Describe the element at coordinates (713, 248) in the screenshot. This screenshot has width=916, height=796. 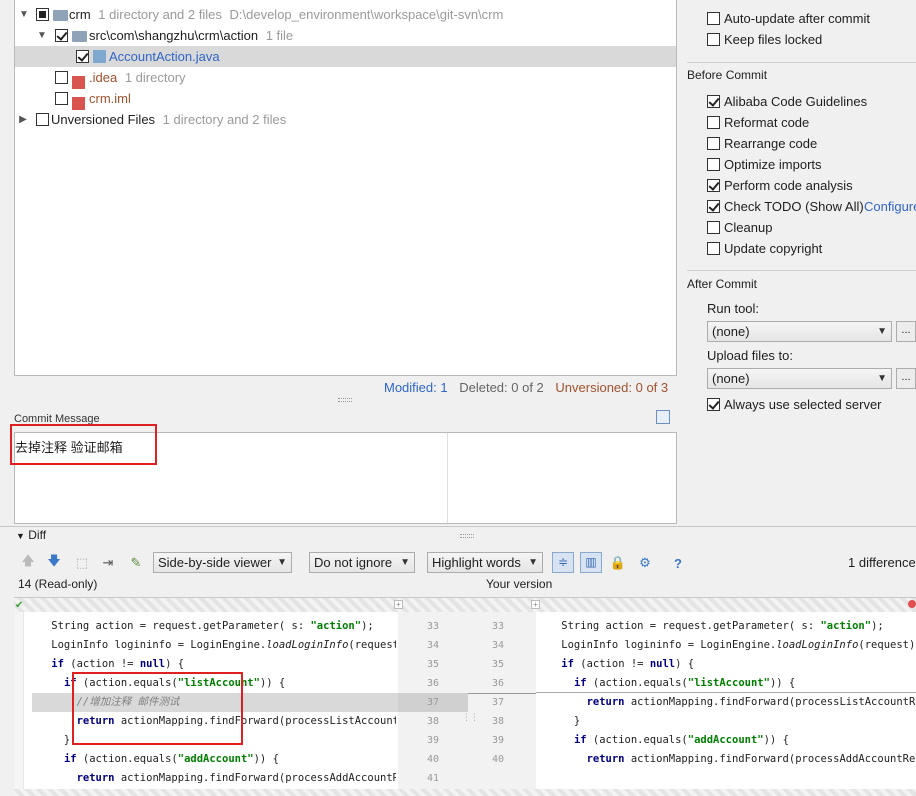
I see `copyright-checkbox` at that location.